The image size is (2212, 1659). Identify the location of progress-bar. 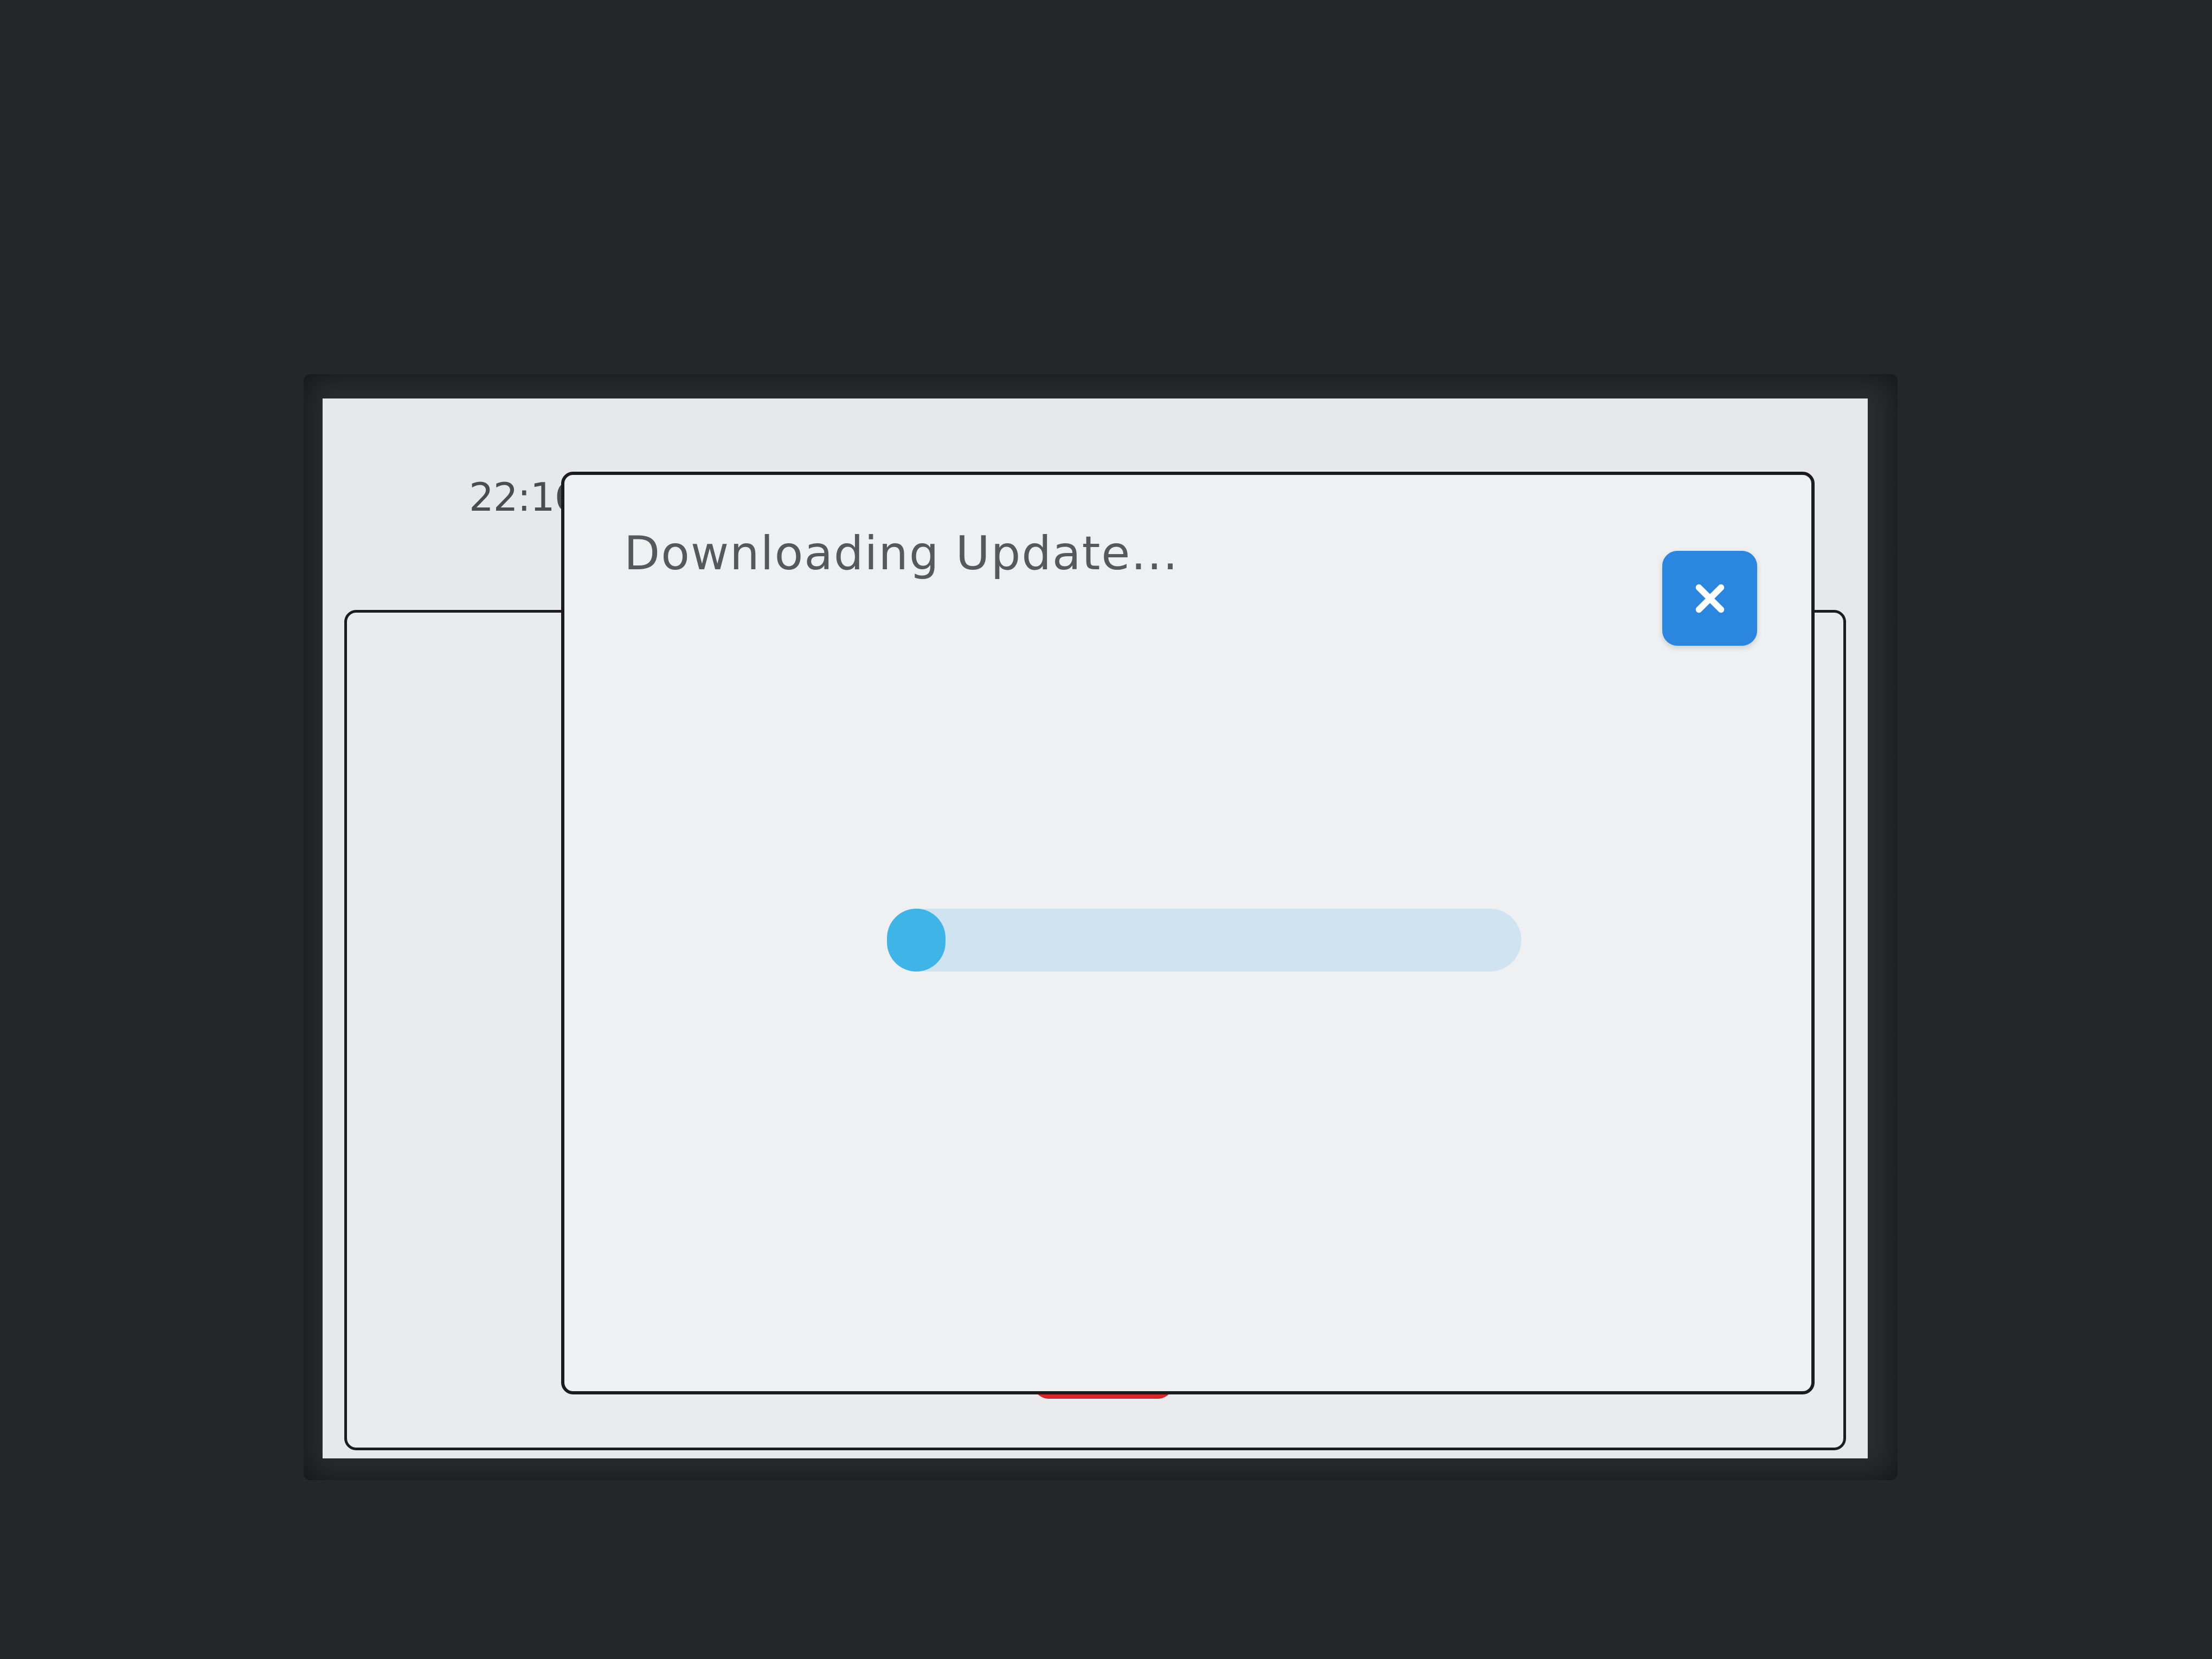
(1204, 940).